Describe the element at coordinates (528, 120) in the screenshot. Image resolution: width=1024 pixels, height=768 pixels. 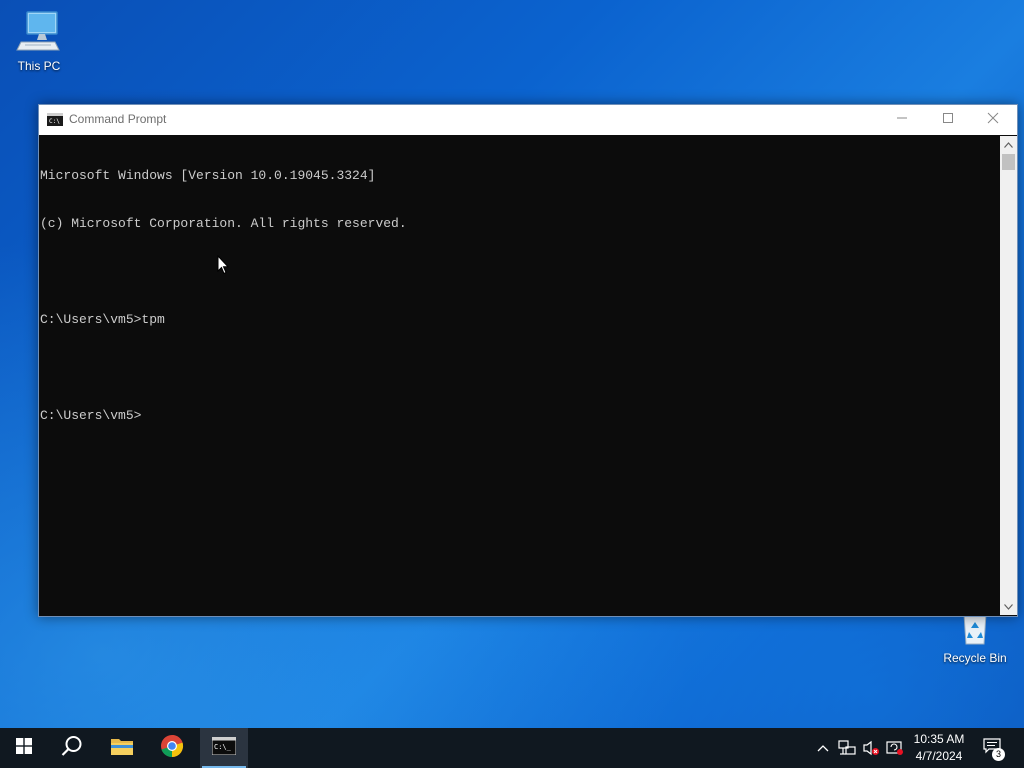
I see `window-titlebar: C:\ Command Prompt` at that location.